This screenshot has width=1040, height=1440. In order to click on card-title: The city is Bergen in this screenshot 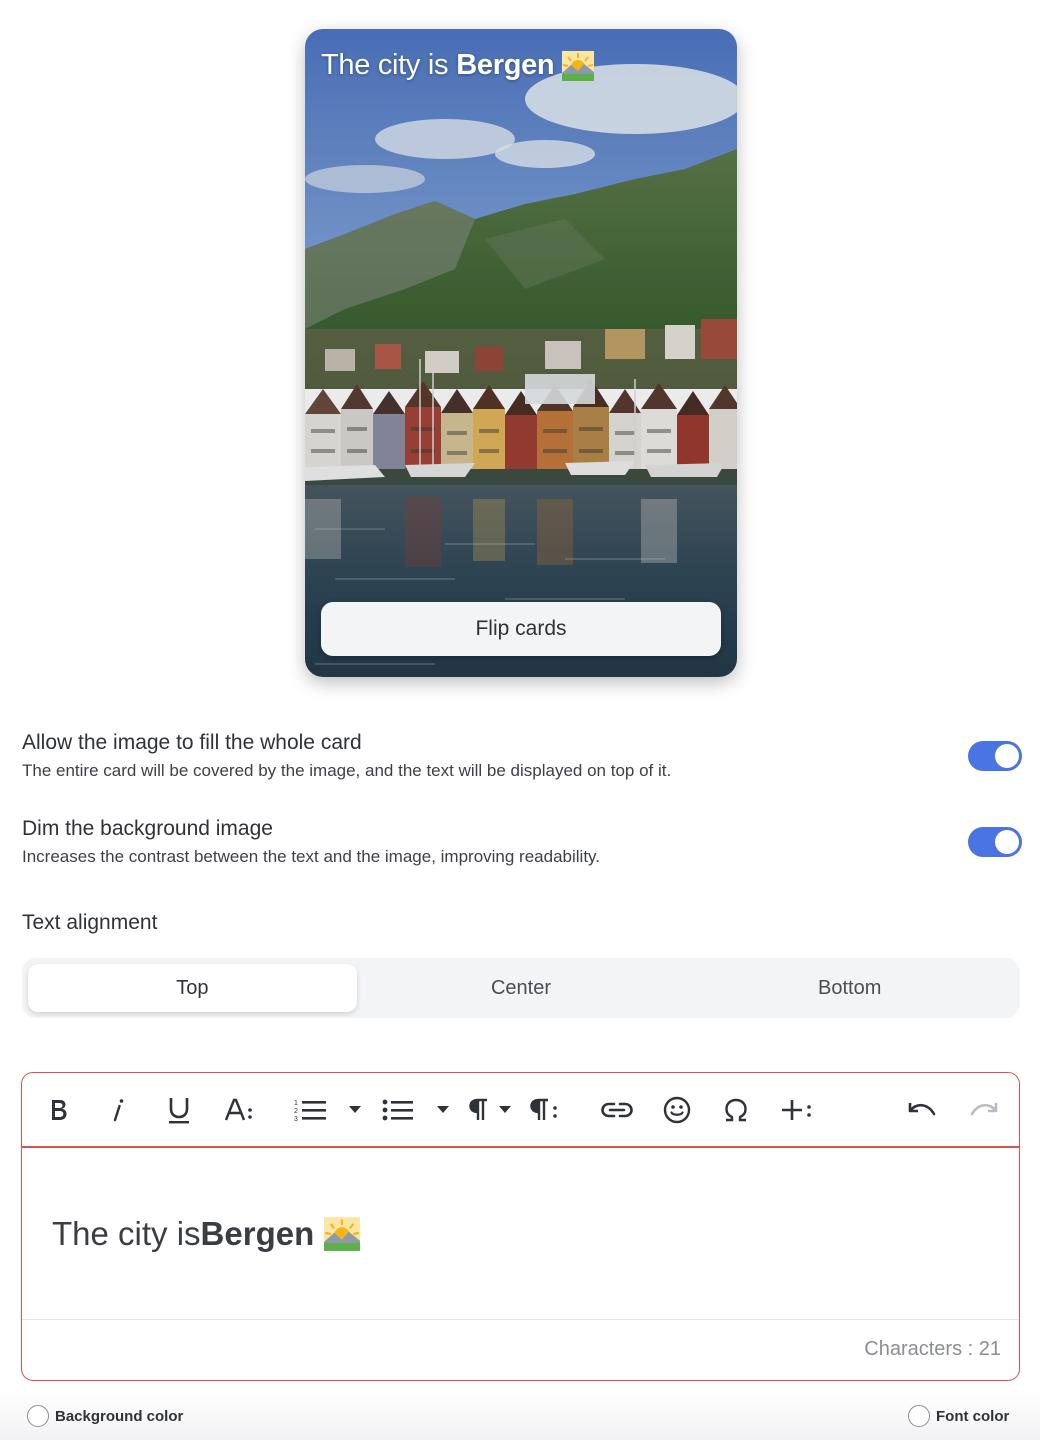, I will do `click(458, 65)`.